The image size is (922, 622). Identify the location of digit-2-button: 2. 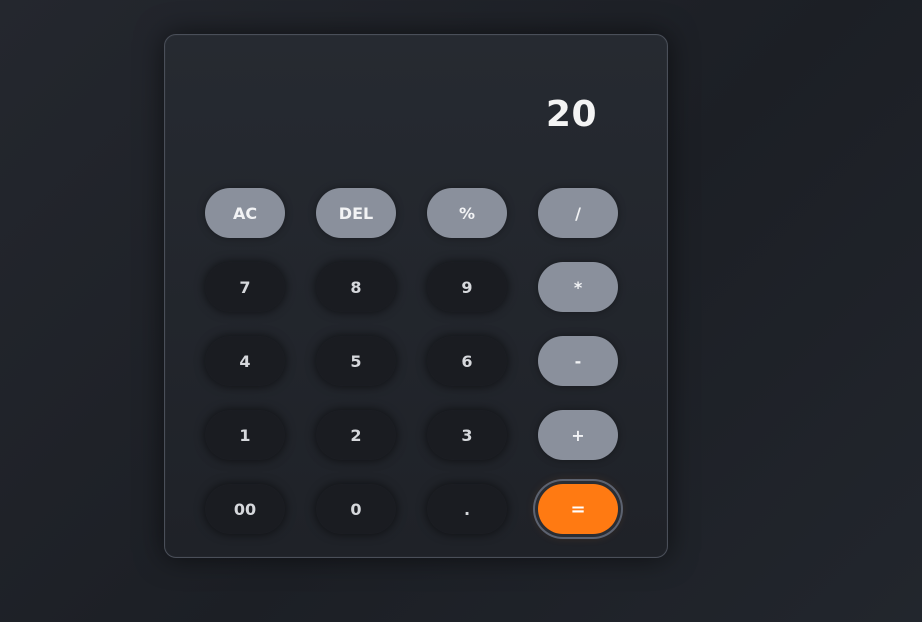
(356, 435).